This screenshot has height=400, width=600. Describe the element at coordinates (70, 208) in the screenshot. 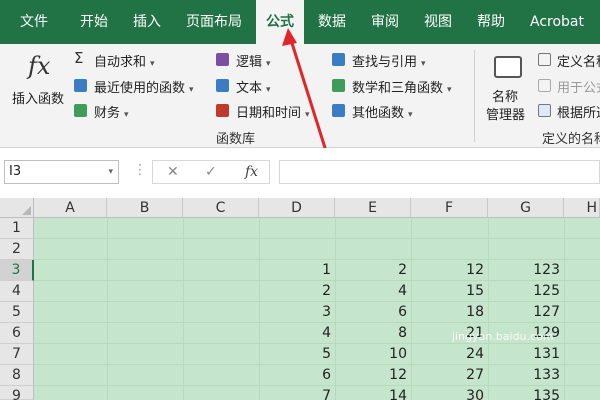

I see `column-header-a: A` at that location.